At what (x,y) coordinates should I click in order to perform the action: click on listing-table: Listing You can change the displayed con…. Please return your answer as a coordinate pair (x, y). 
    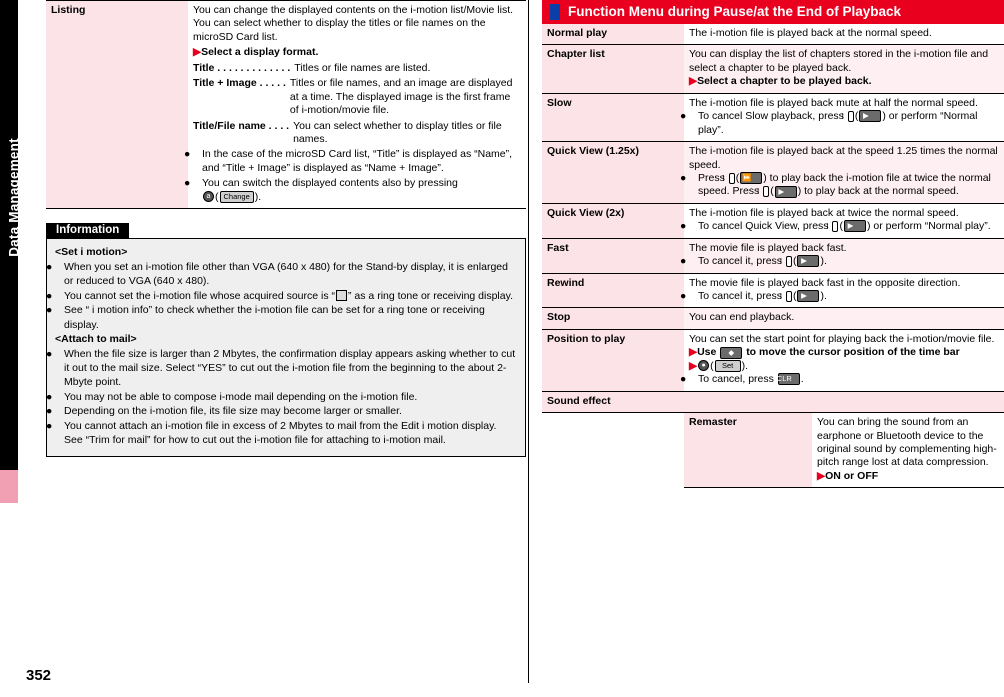
    Looking at the image, I should click on (286, 105).